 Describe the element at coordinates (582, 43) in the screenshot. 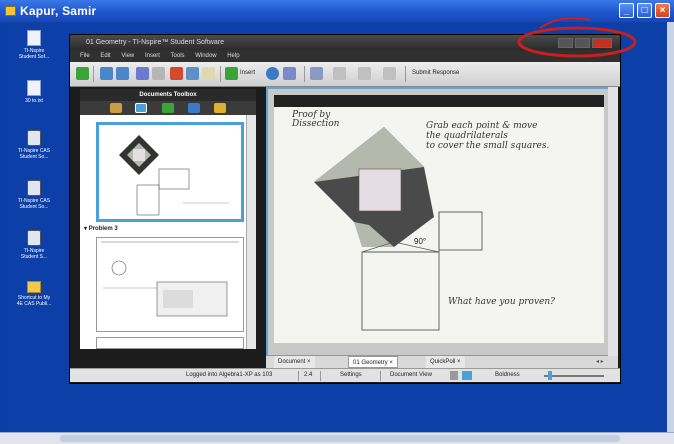

I see `app-restore-icon` at that location.